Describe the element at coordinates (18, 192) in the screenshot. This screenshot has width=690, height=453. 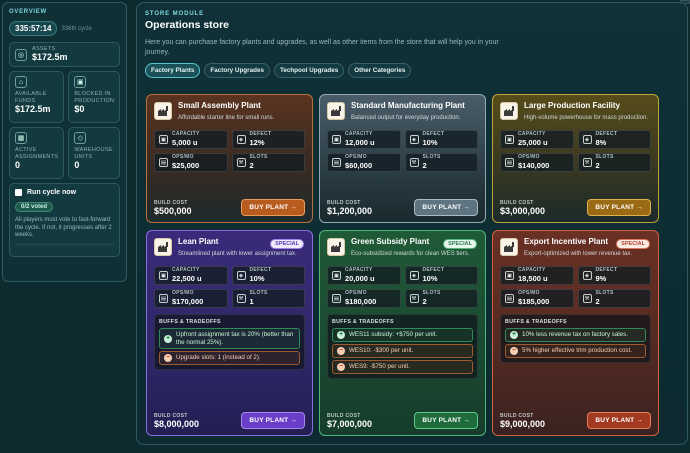
I see `run-cycle-checkbox` at that location.